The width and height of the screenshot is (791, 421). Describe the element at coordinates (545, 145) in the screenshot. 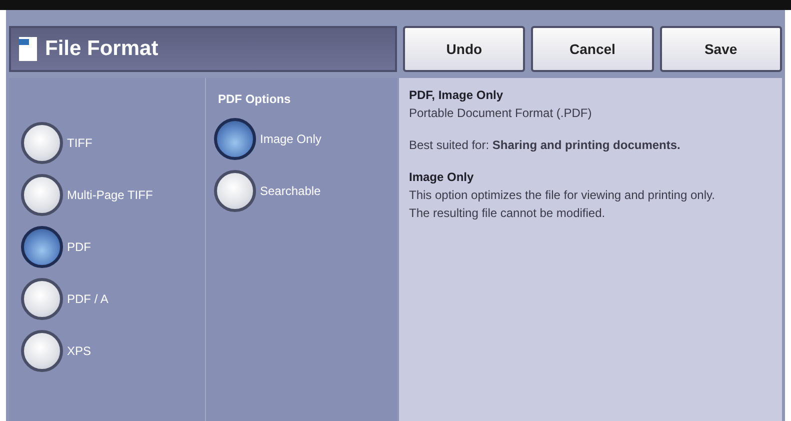

I see `info-text: Best suited for: Sharing and printing documents.` at that location.